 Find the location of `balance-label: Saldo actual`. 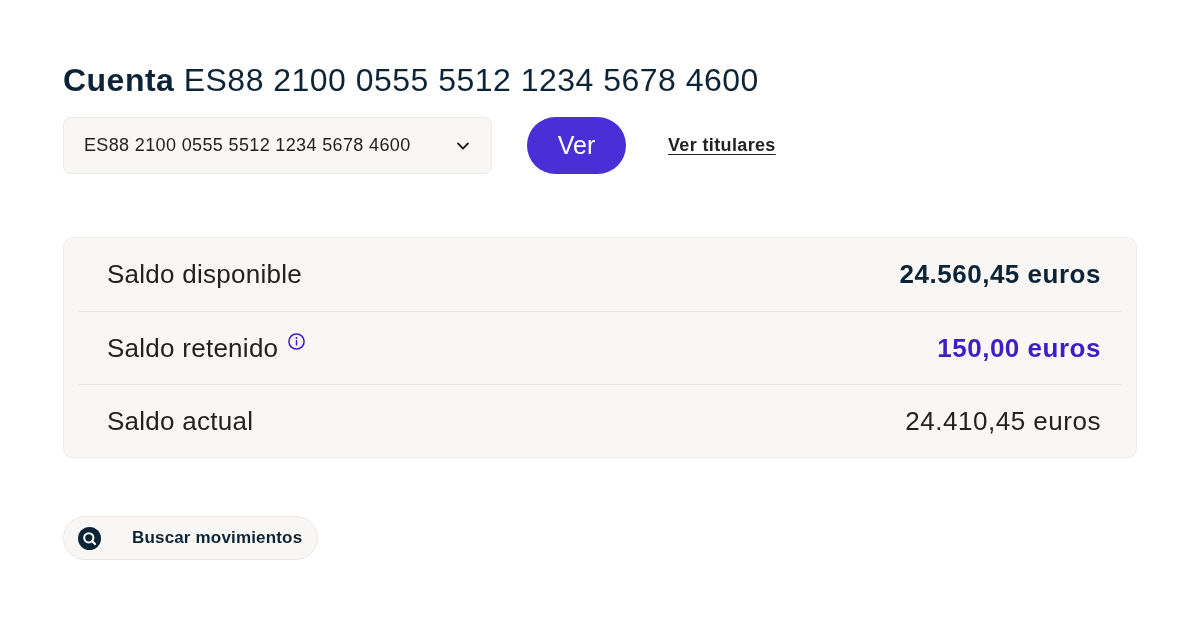

balance-label: Saldo actual is located at coordinates (180, 421).